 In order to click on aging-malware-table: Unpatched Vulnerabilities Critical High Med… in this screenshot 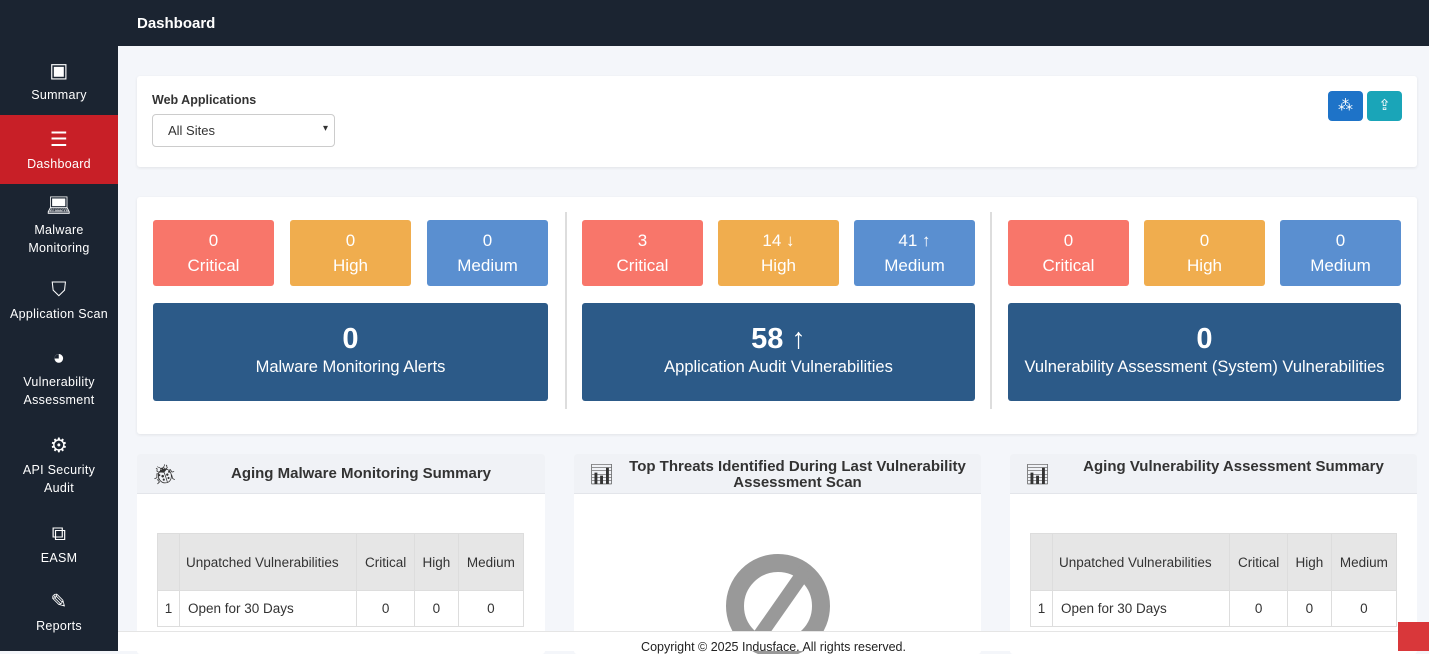, I will do `click(341, 580)`.